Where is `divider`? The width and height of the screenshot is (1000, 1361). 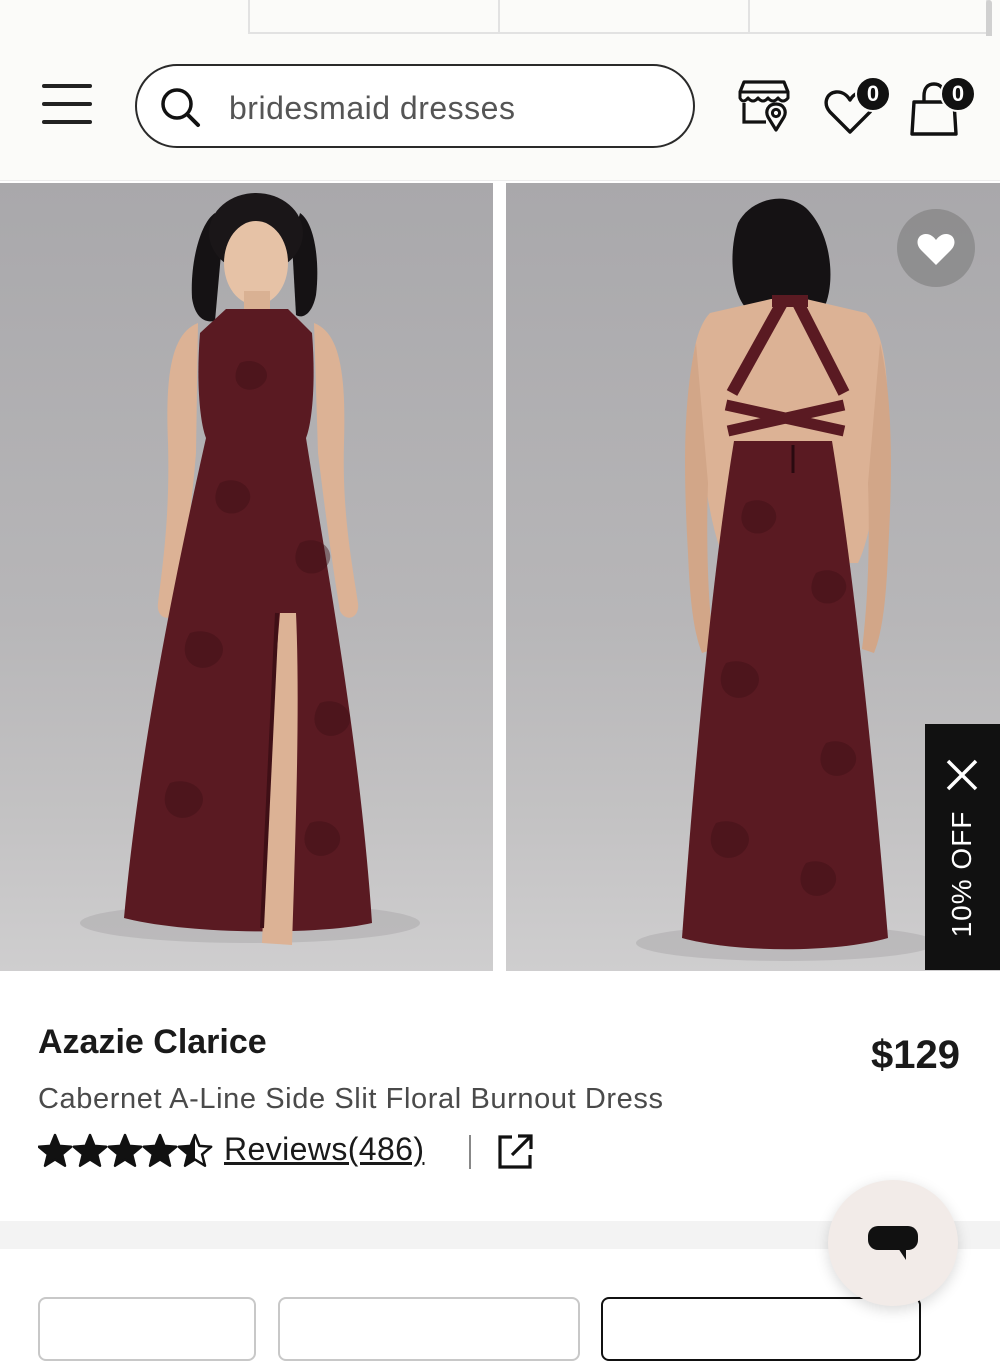
divider is located at coordinates (470, 1152).